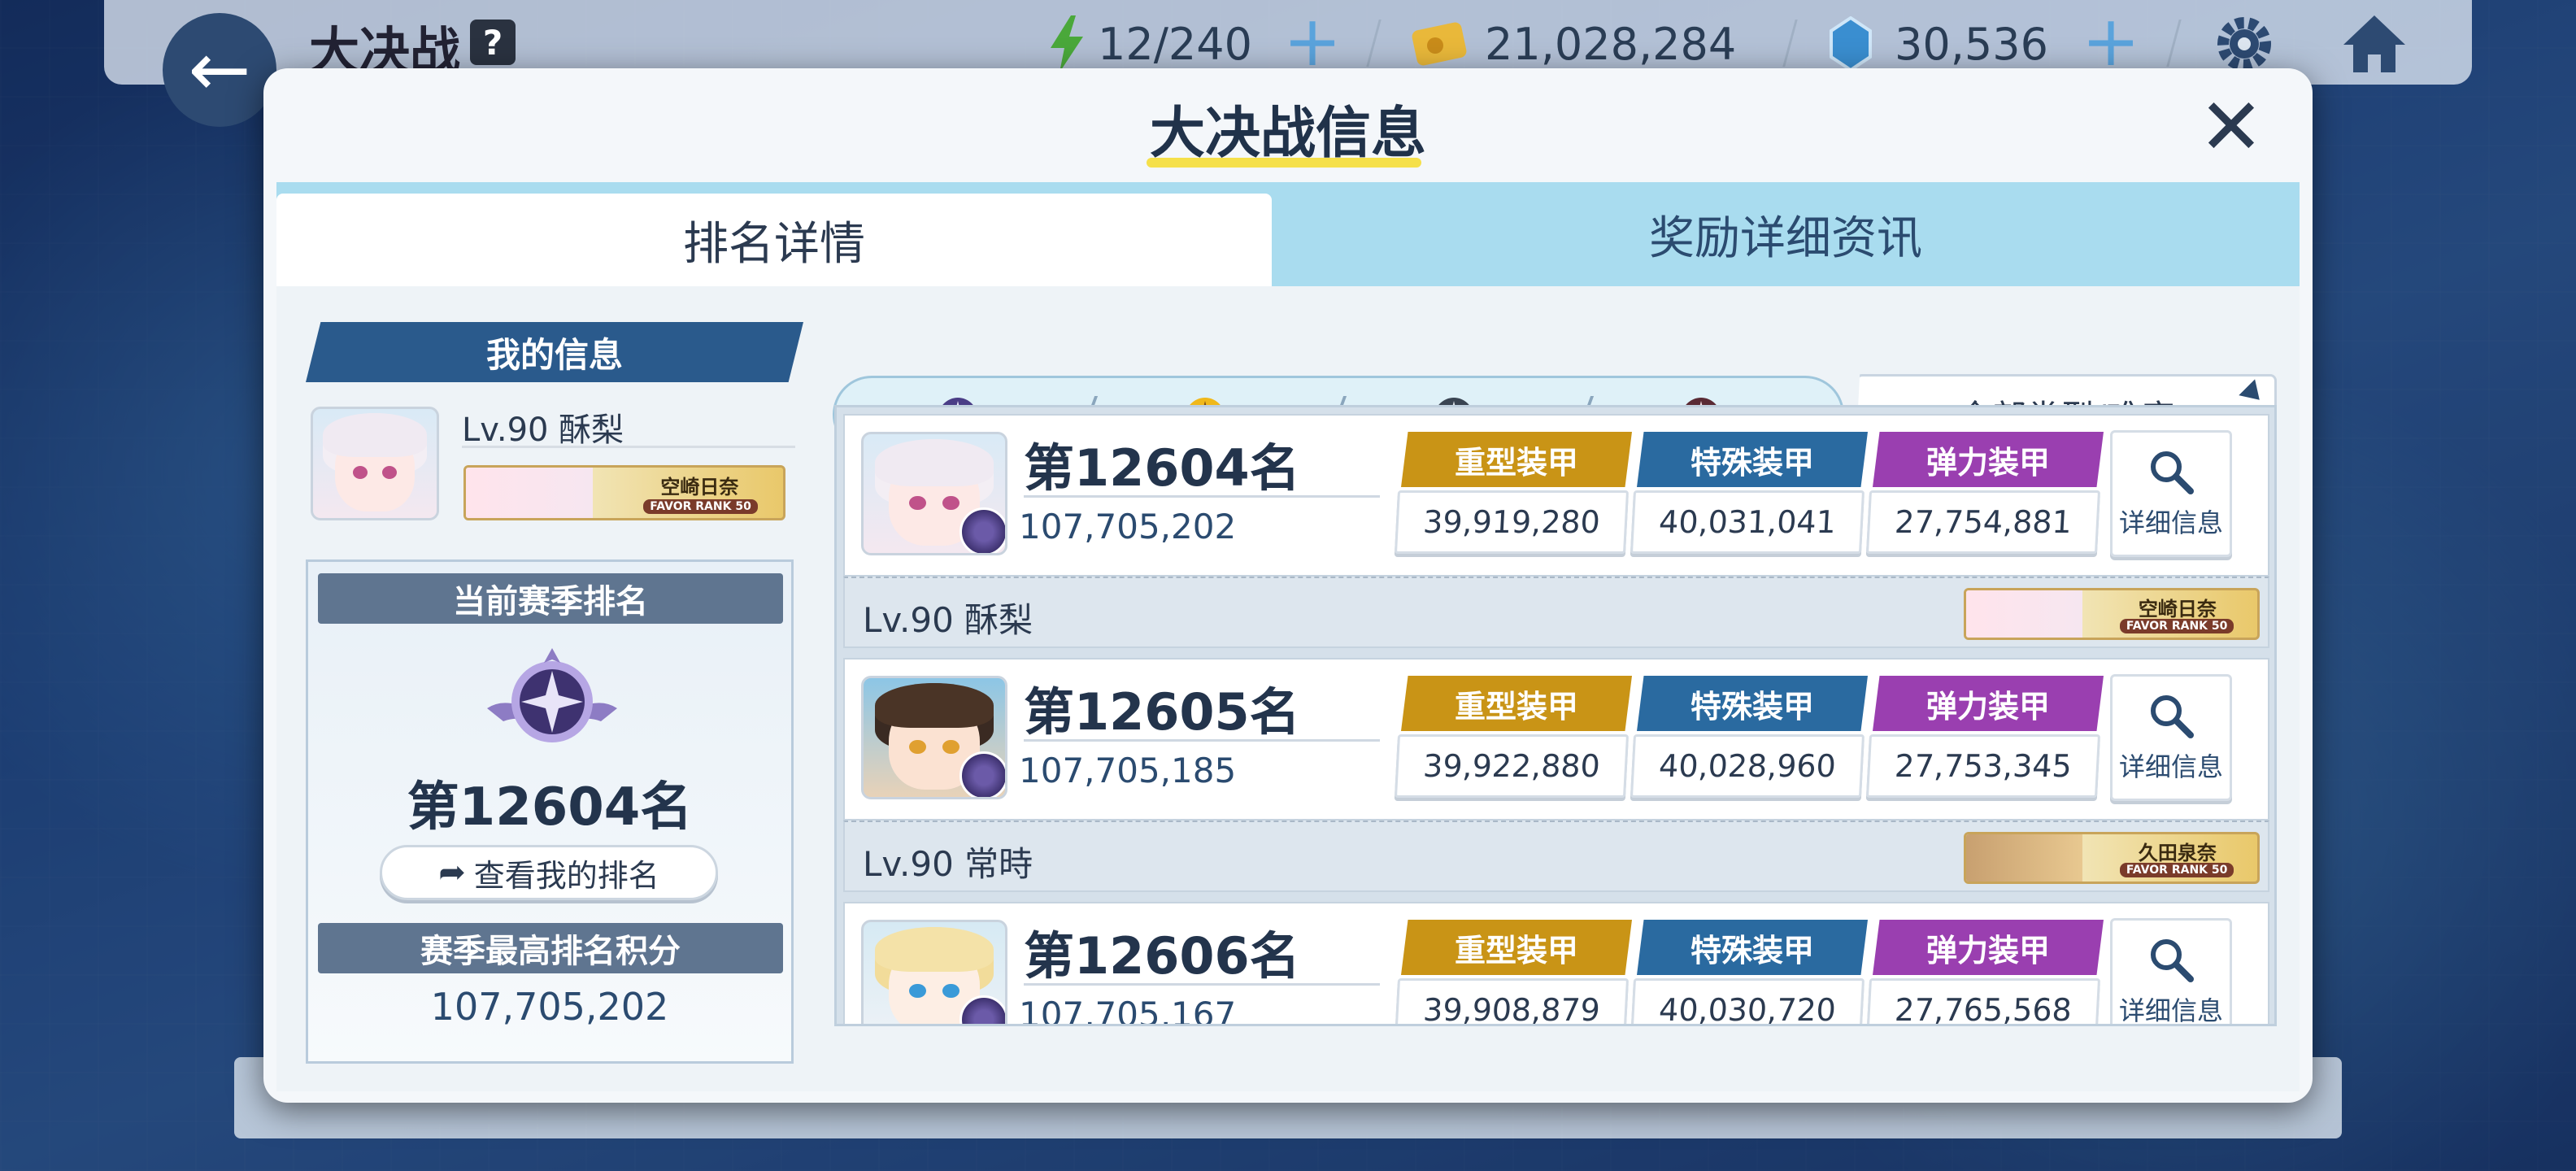  Describe the element at coordinates (774, 240) in the screenshot. I see `tab-ranking-details: 排名详情` at that location.